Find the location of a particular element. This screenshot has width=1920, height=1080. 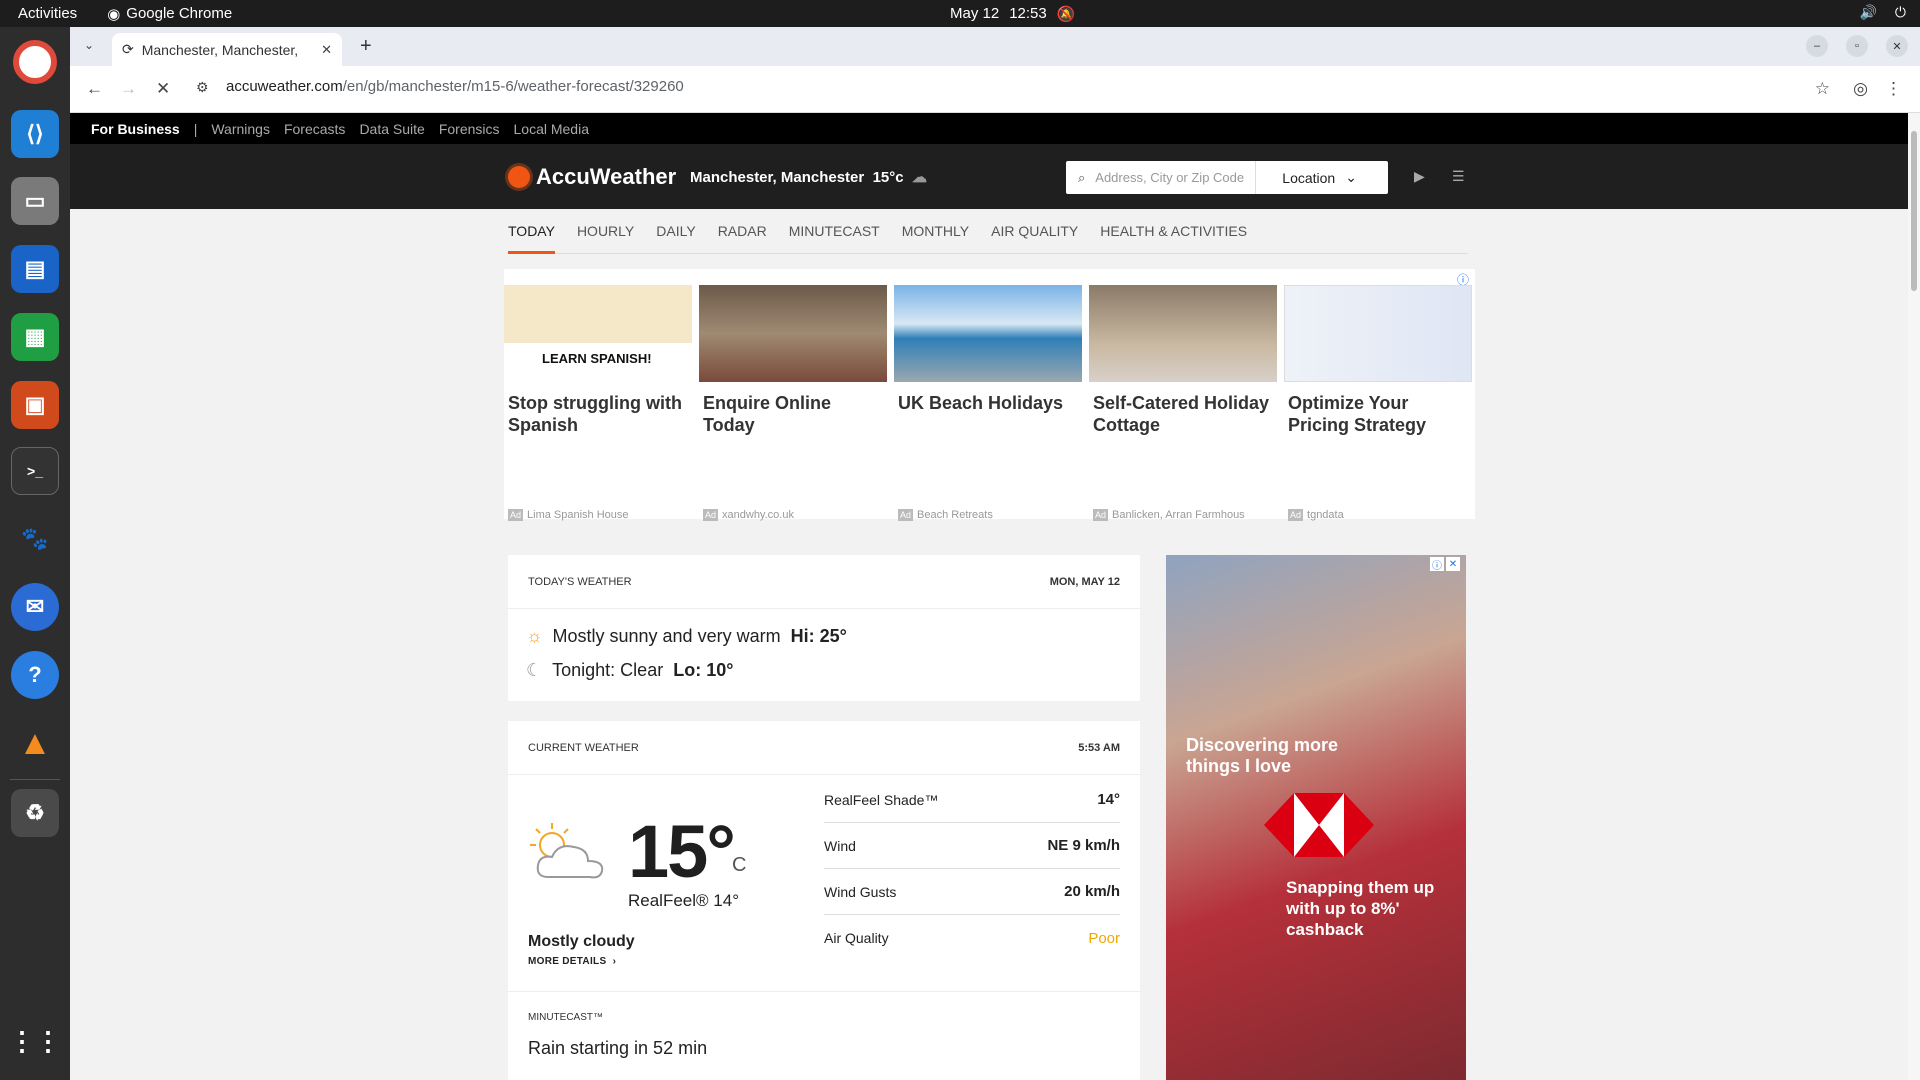

night-forecast: ☾ Tonight: Clear Lo: 10° is located at coordinates (824, 670).